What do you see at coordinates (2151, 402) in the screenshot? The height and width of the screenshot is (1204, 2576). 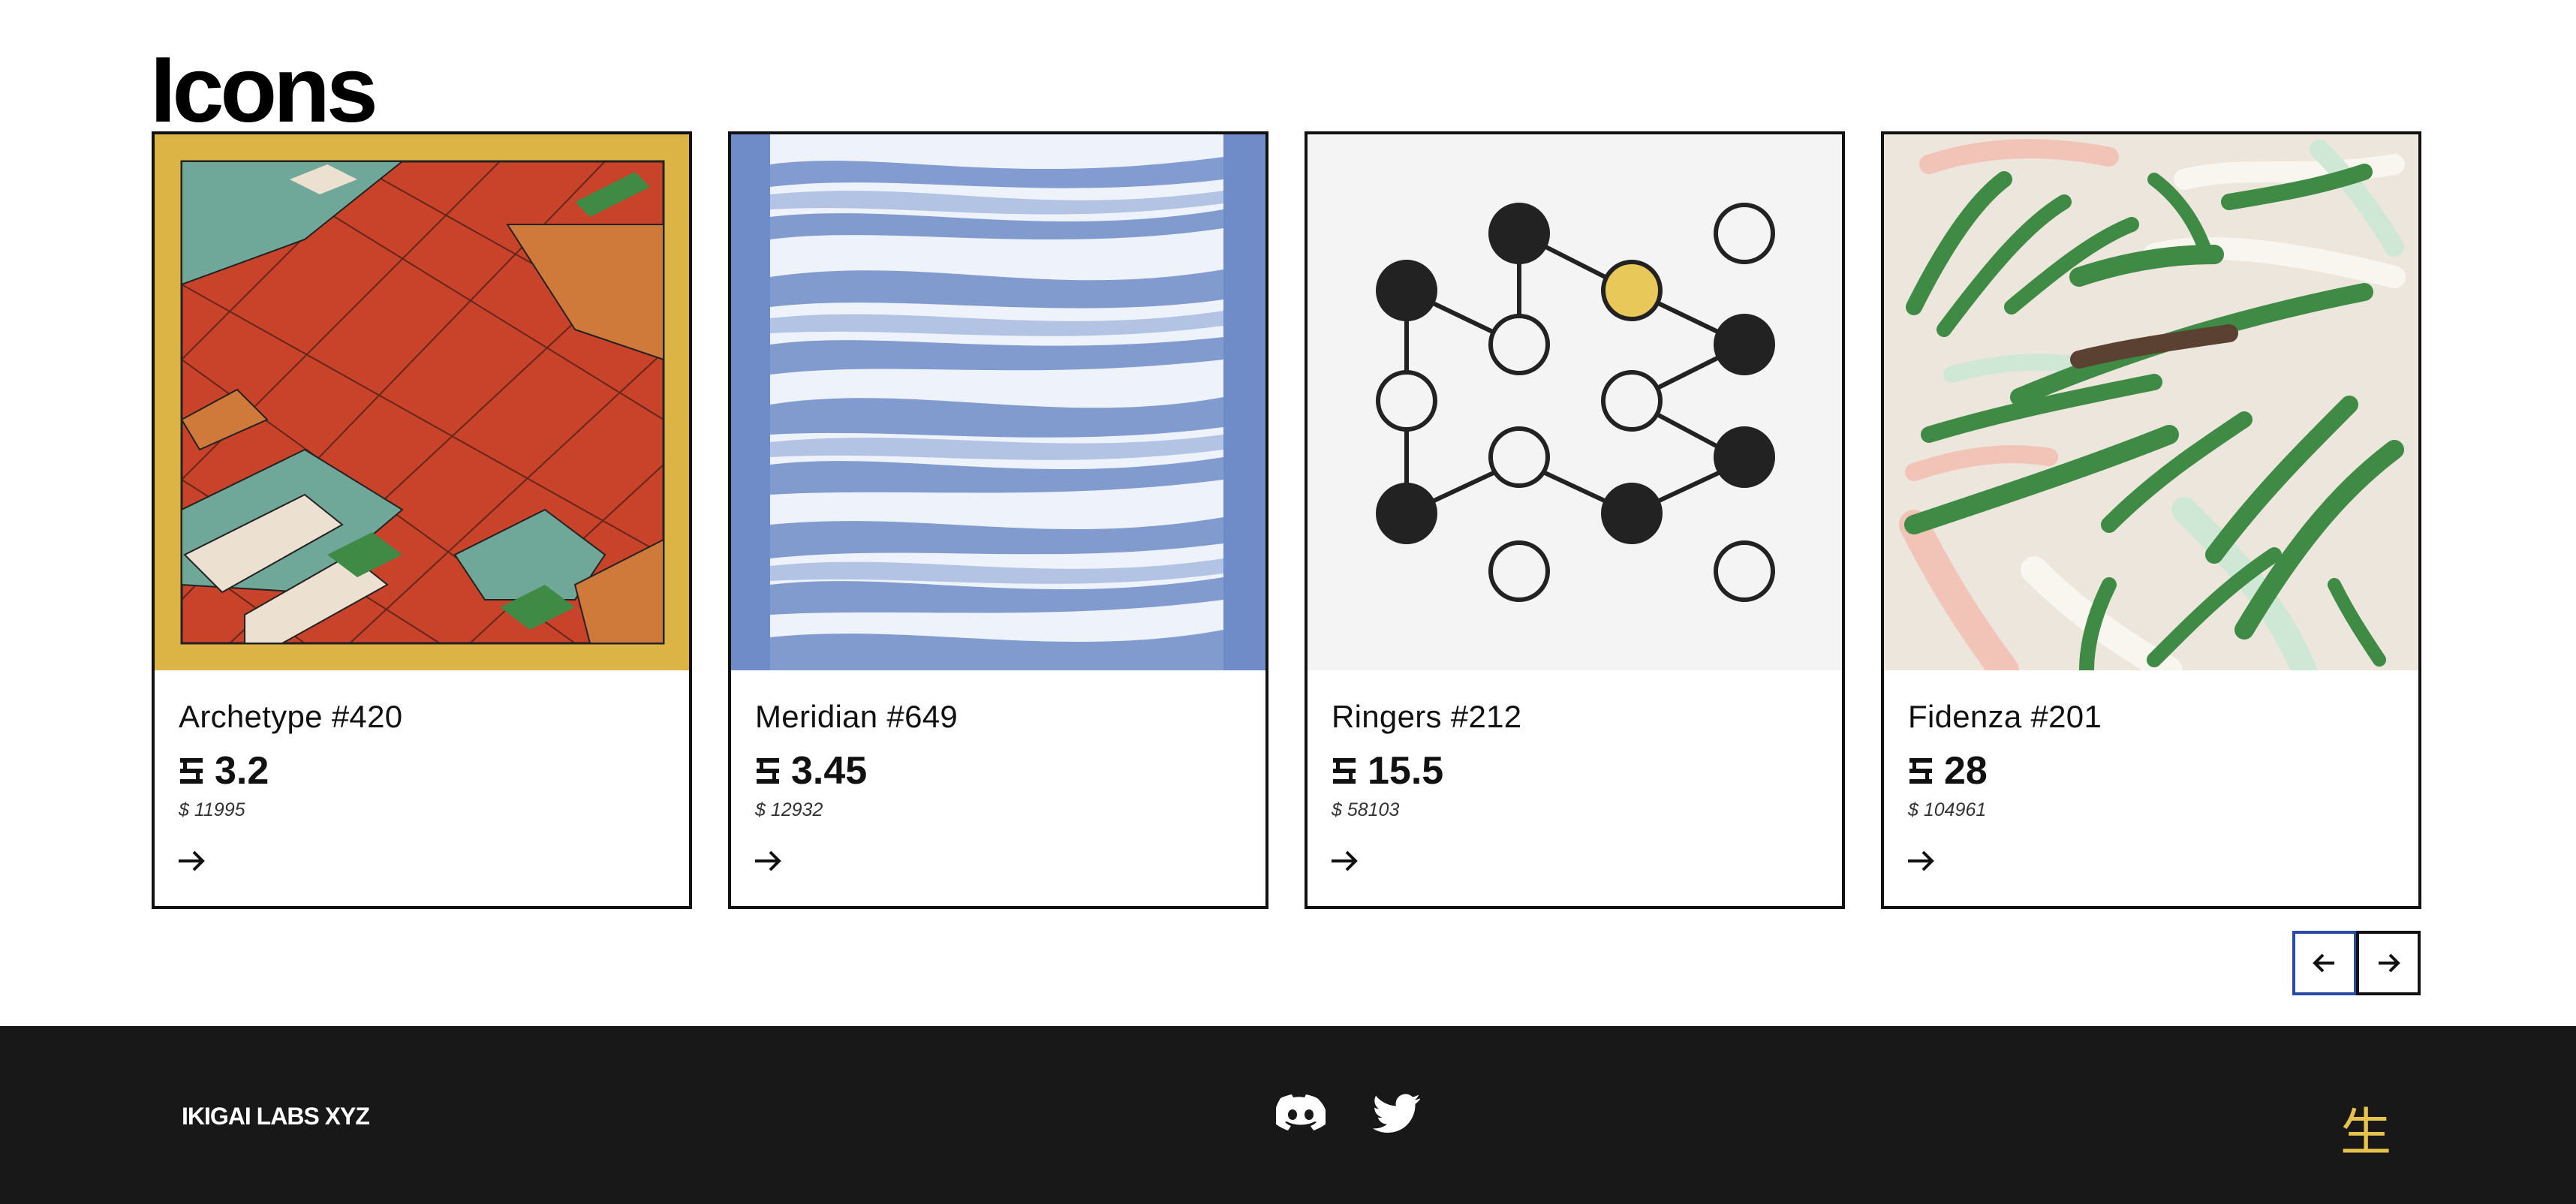 I see `fidenza-artwork` at bounding box center [2151, 402].